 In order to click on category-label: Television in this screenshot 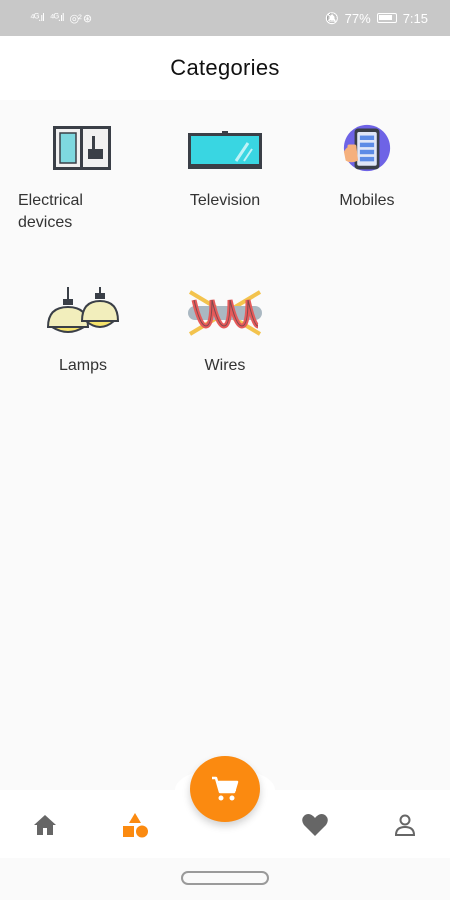, I will do `click(225, 200)`.